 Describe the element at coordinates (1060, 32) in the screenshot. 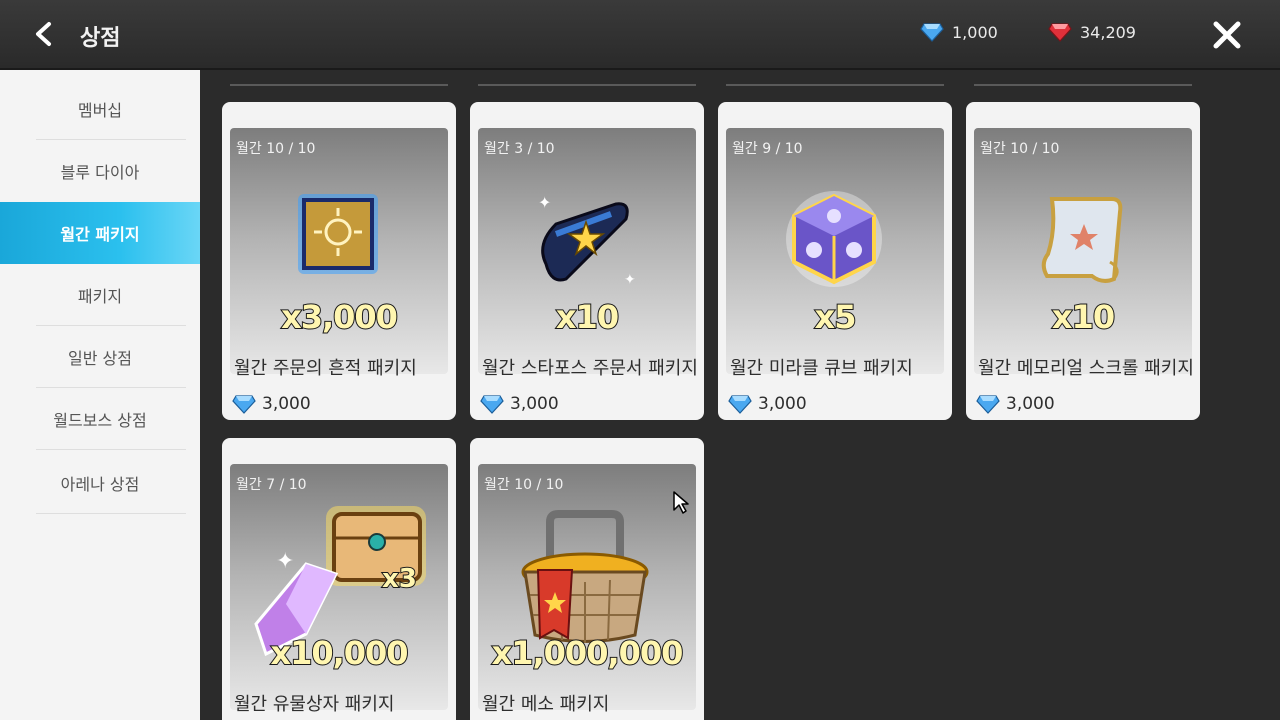

I see `red-diamond-icon` at that location.